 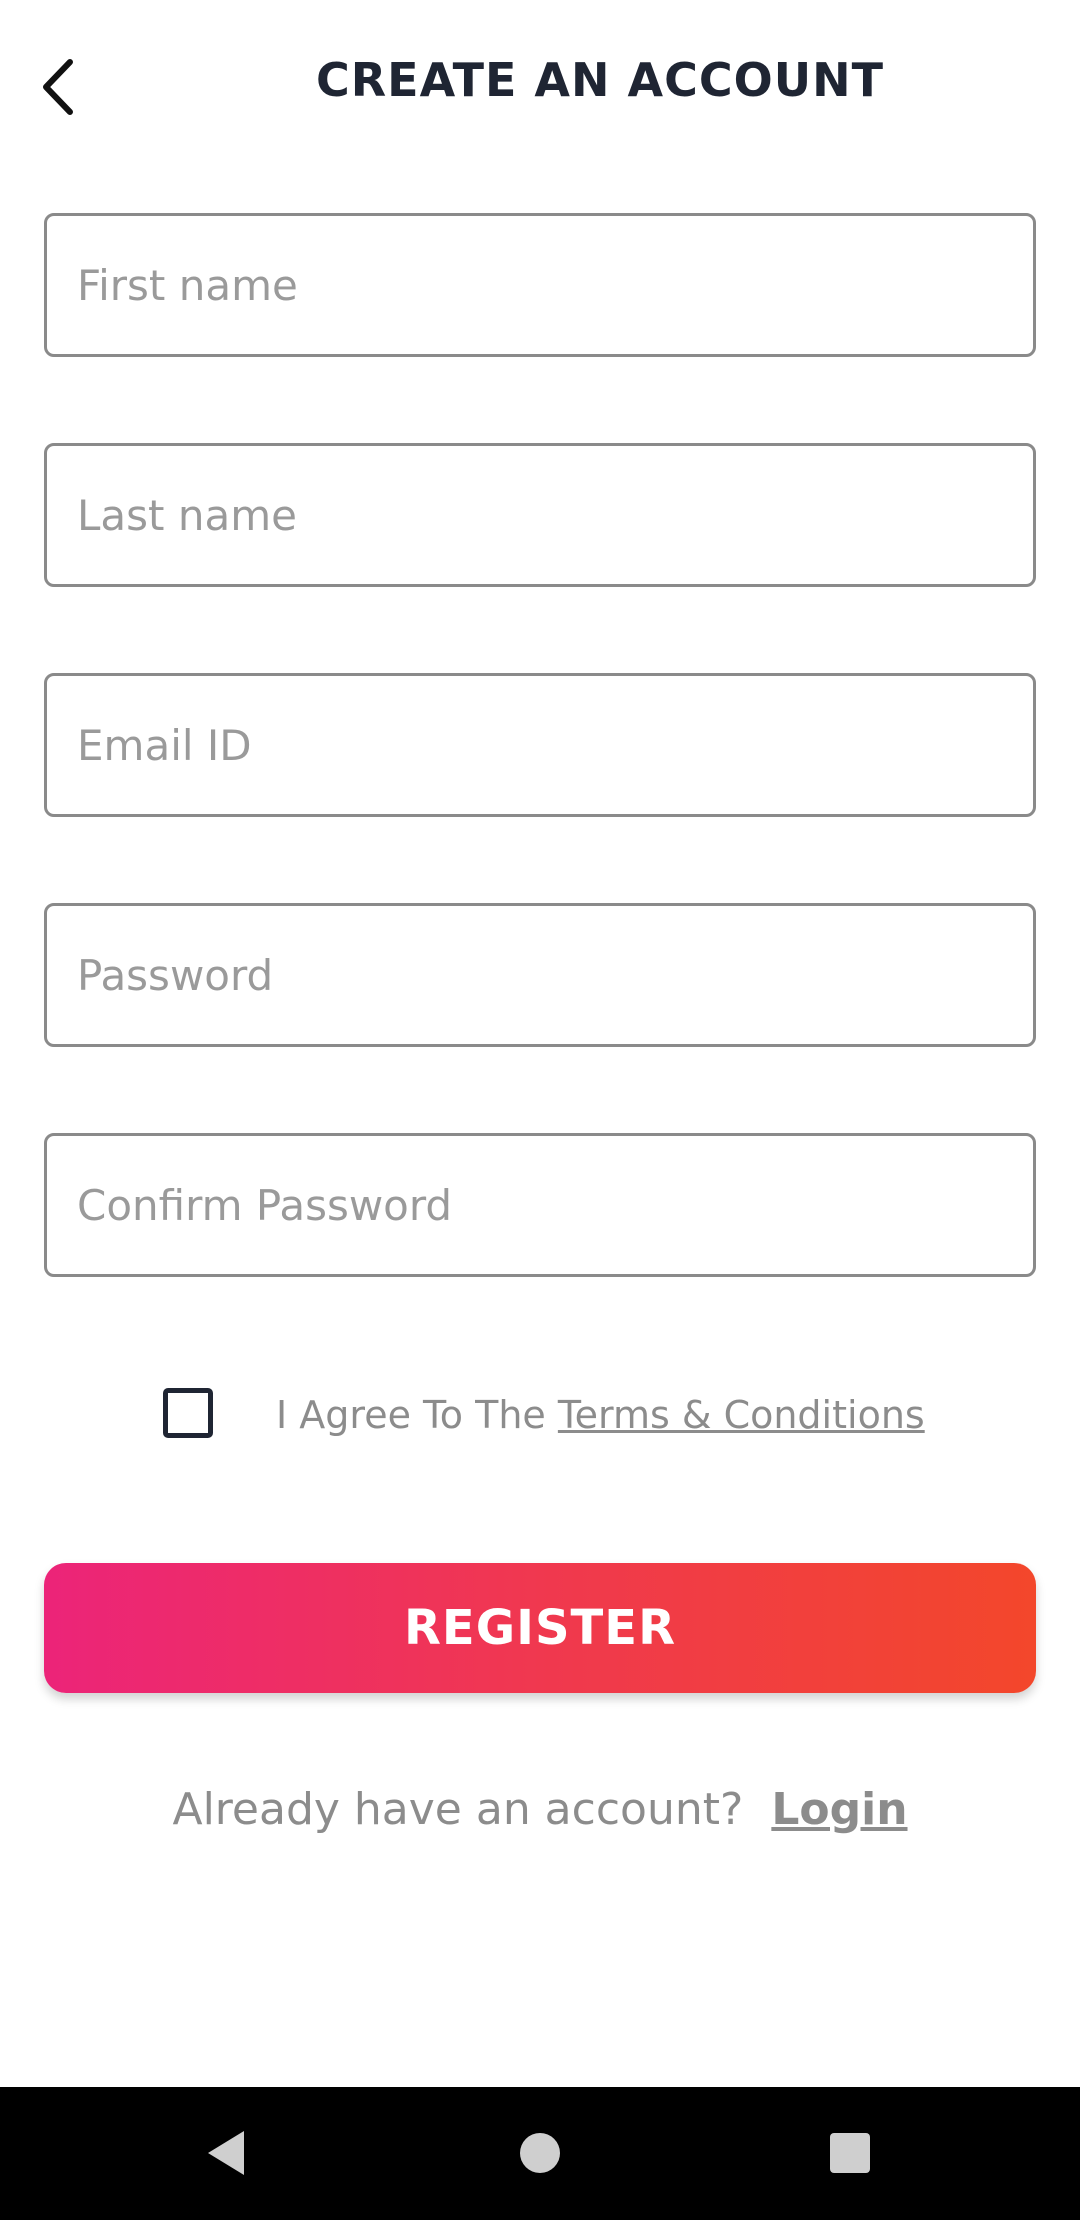 What do you see at coordinates (540, 1628) in the screenshot?
I see `register-button: REGISTER` at bounding box center [540, 1628].